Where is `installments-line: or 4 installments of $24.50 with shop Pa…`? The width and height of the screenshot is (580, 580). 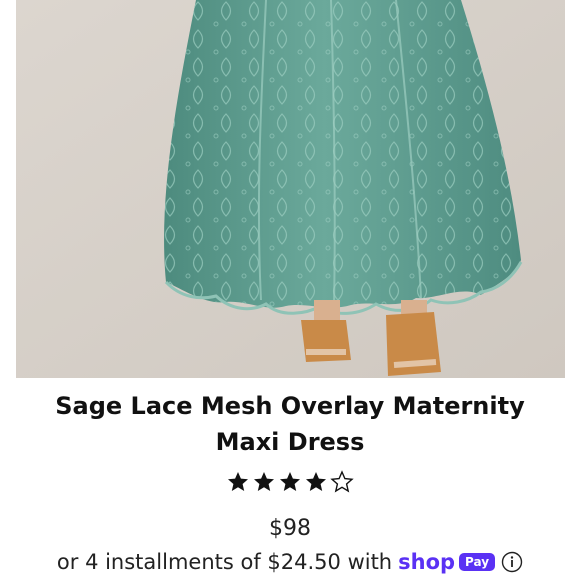 installments-line: or 4 installments of $24.50 with shop Pa… is located at coordinates (290, 562).